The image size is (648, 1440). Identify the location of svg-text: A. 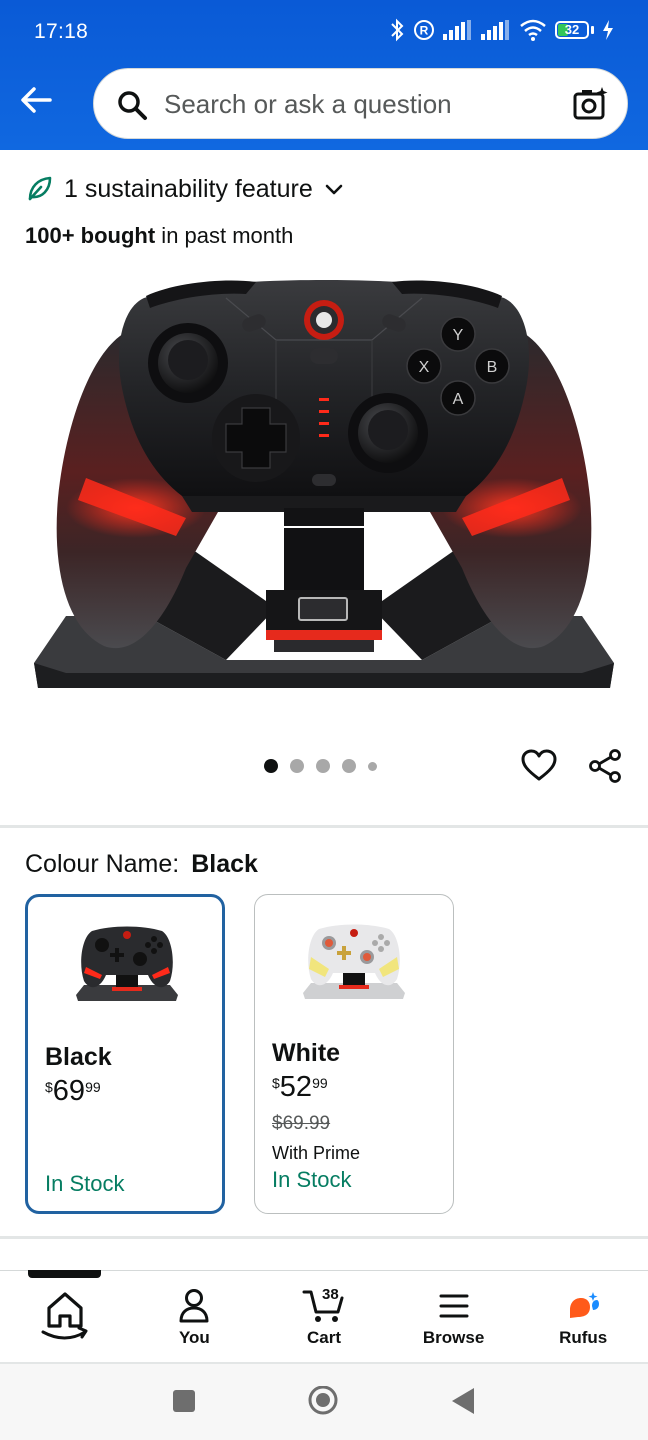
(458, 399).